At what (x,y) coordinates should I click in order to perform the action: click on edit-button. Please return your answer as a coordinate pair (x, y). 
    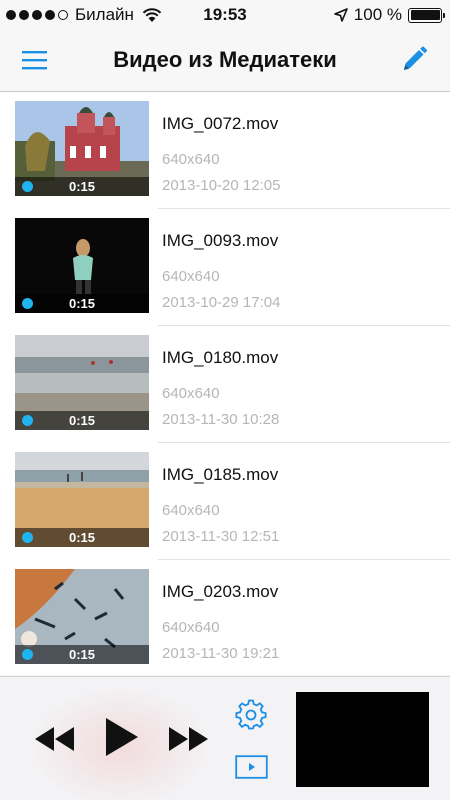
    Looking at the image, I should click on (413, 60).